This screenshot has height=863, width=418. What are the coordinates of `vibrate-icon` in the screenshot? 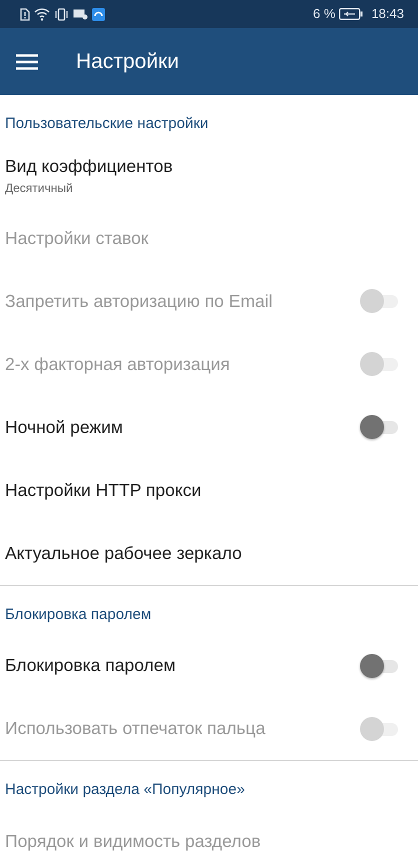 It's located at (61, 14).